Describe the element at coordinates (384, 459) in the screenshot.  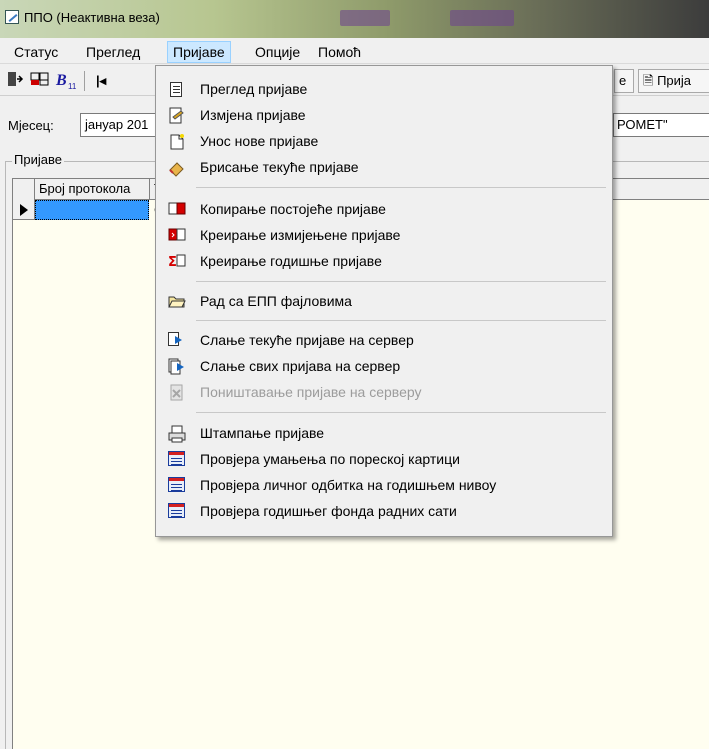
I see `menu-item-provjera-umanjenja: Провјера умањења по пореској картици` at that location.